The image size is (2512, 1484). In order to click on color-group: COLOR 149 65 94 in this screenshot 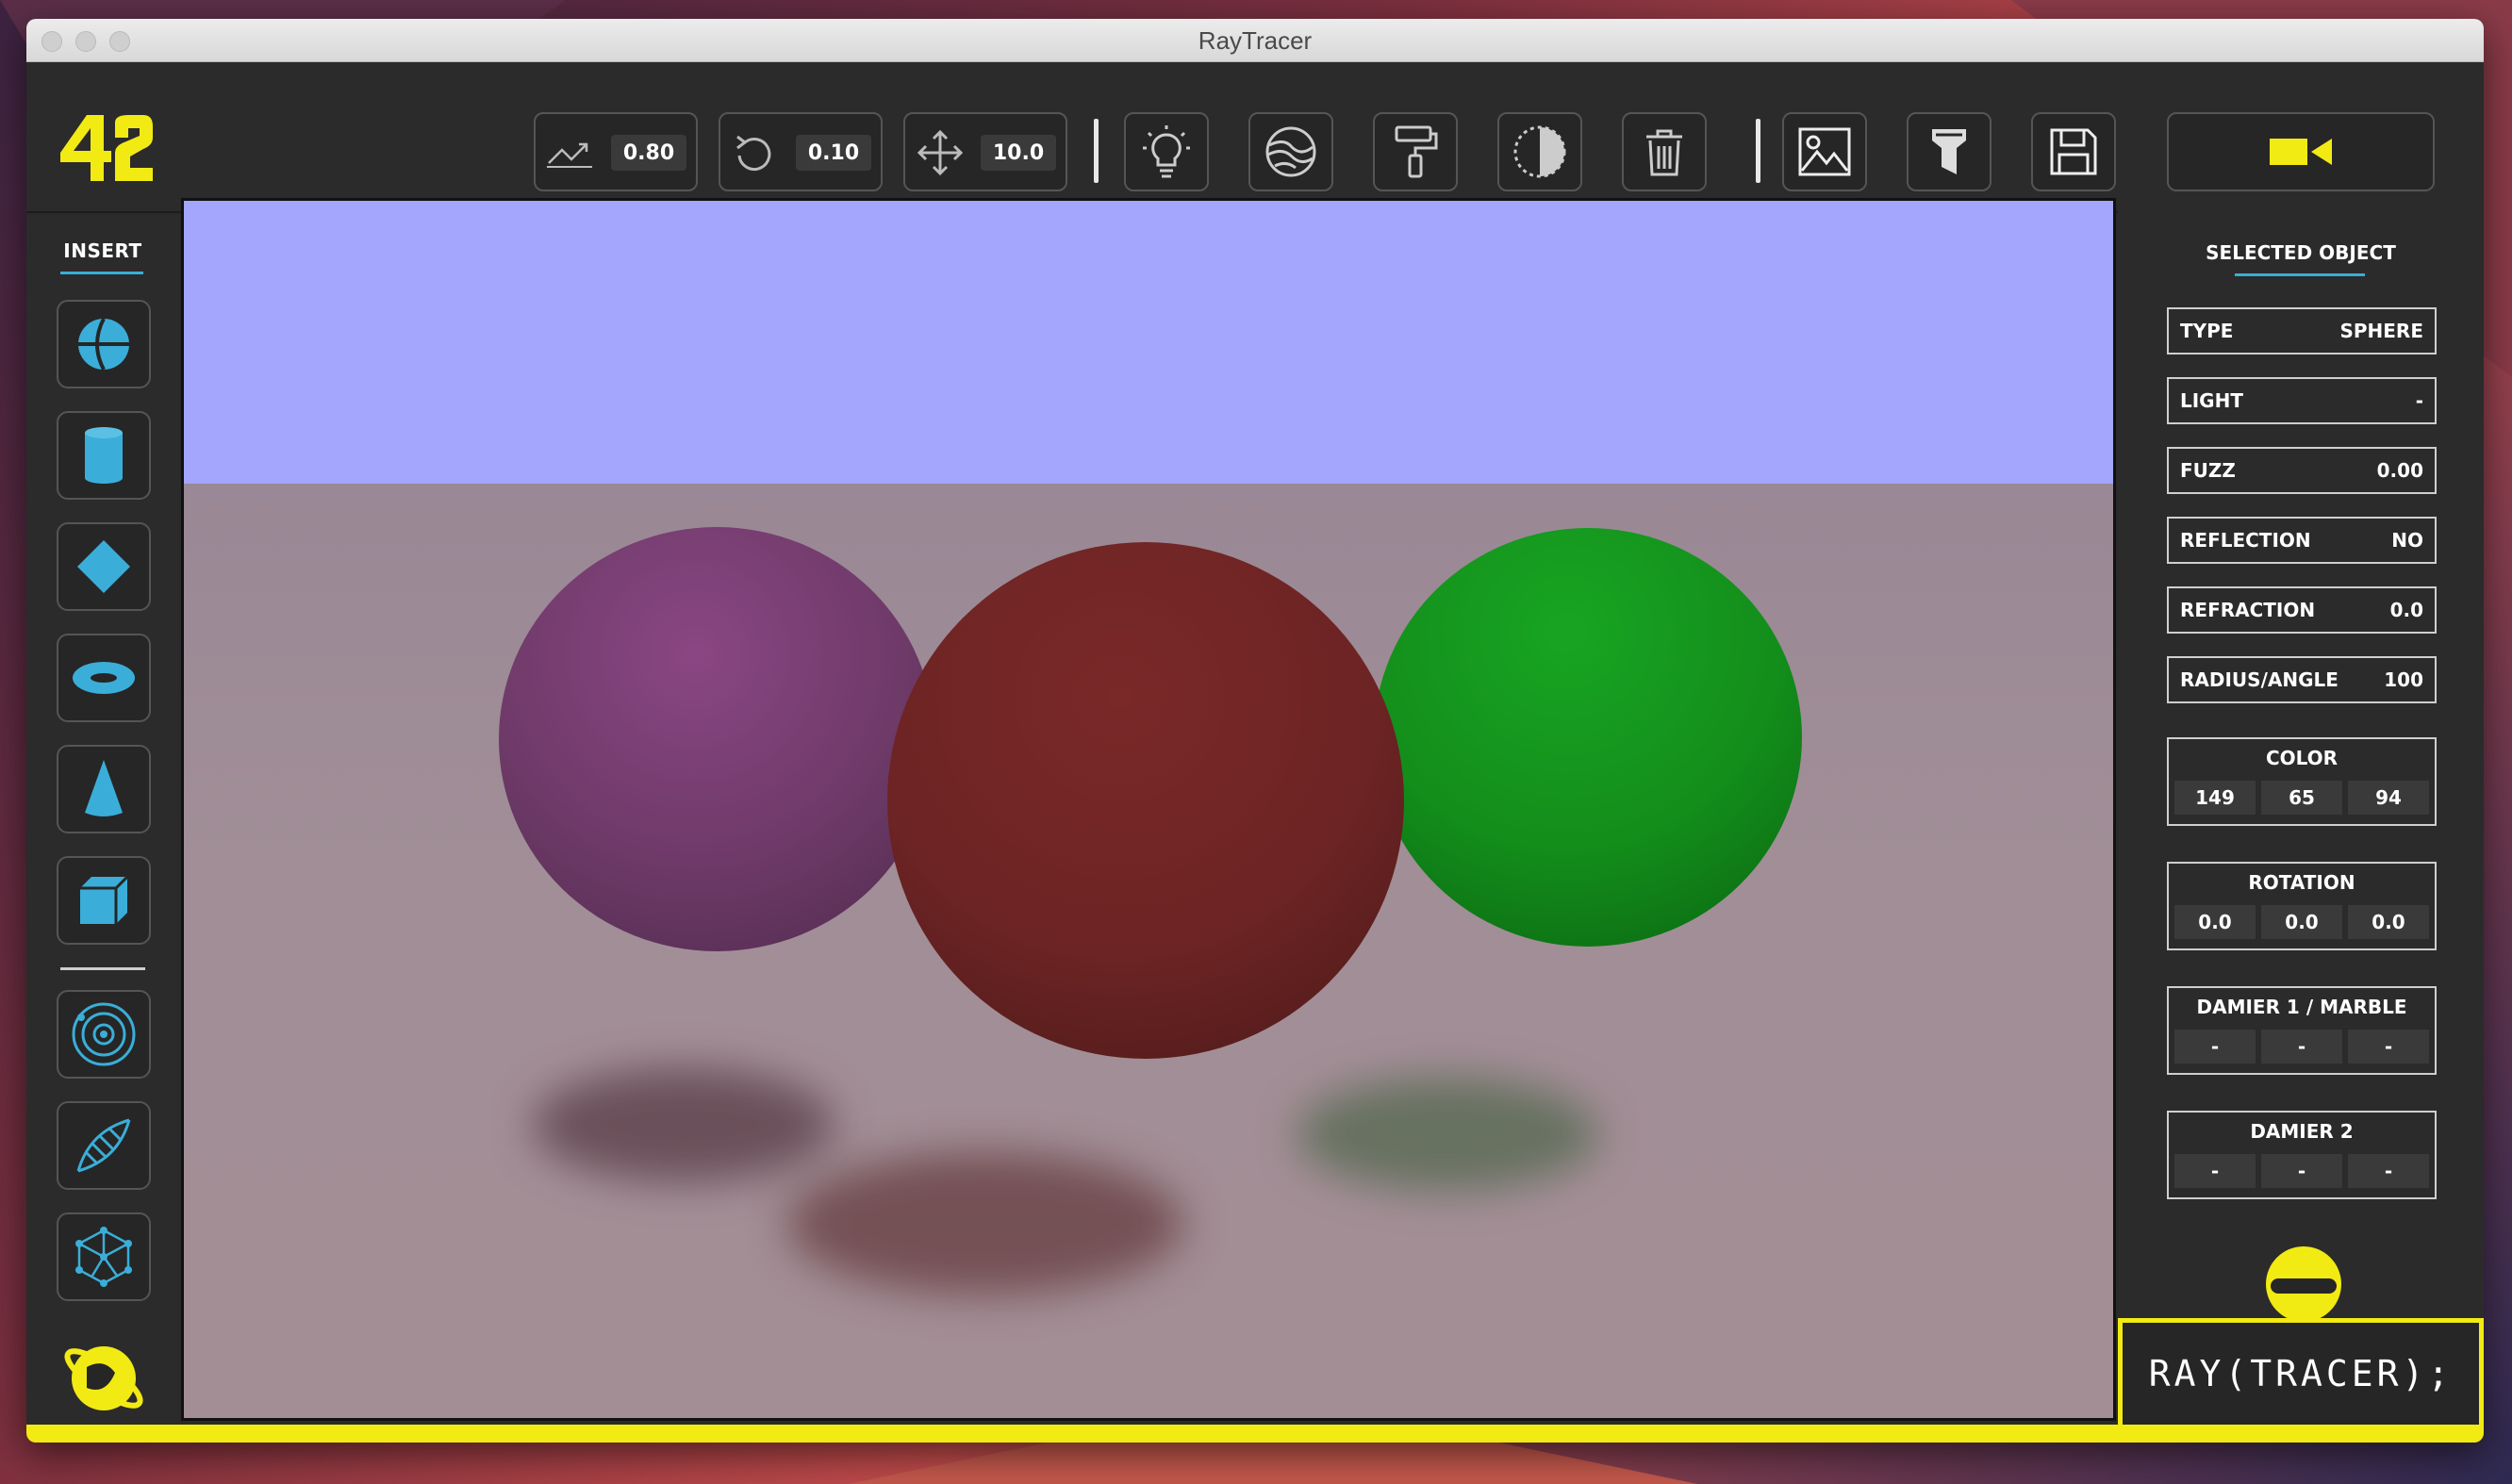, I will do `click(2302, 782)`.